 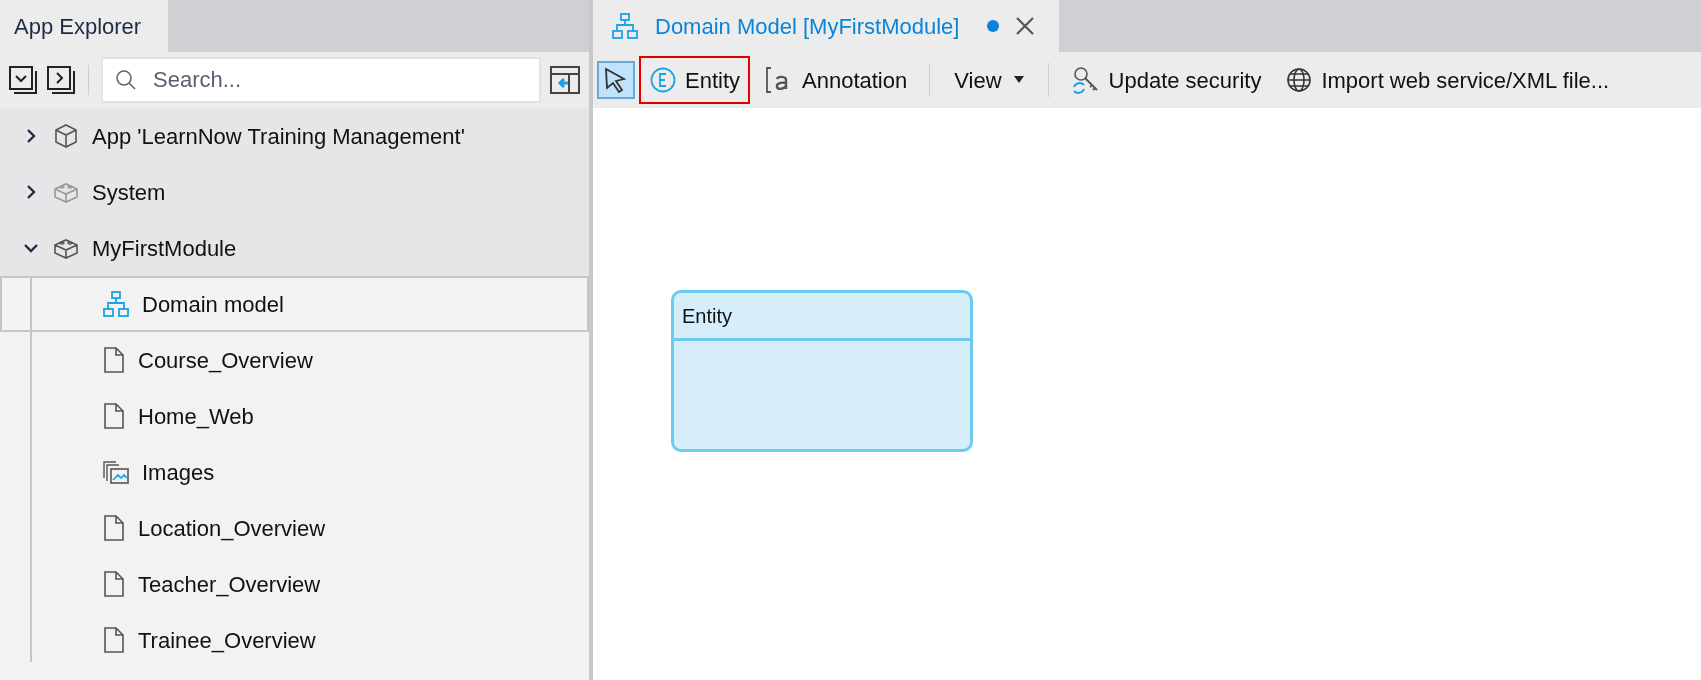 I want to click on pointer-tool, so click(x=616, y=80).